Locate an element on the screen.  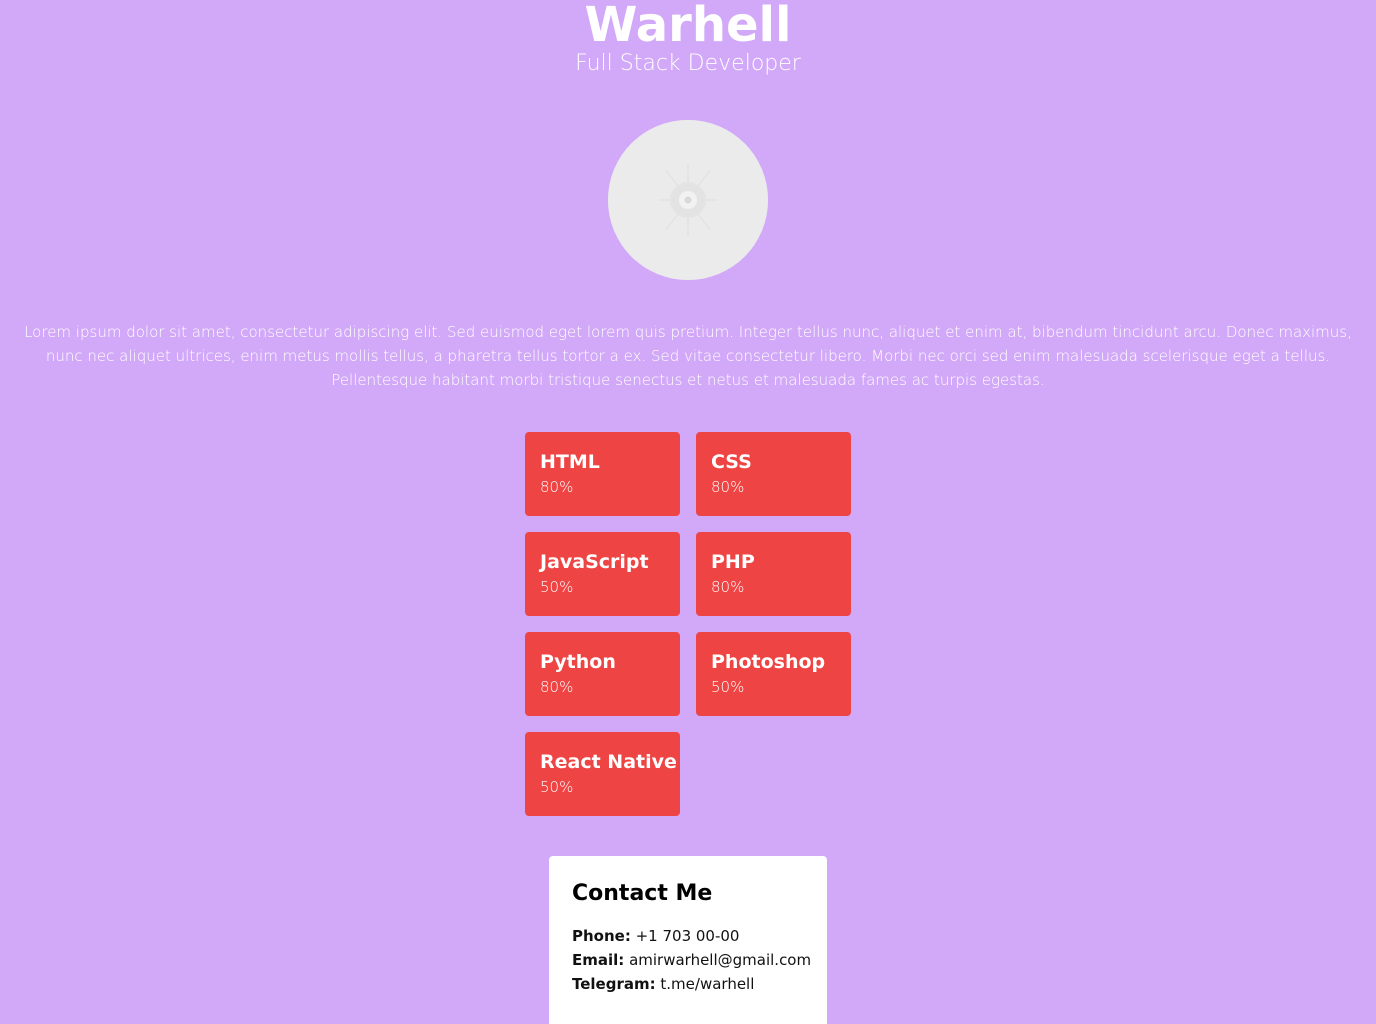
phone-value: +1 703 00-00 is located at coordinates (688, 936).